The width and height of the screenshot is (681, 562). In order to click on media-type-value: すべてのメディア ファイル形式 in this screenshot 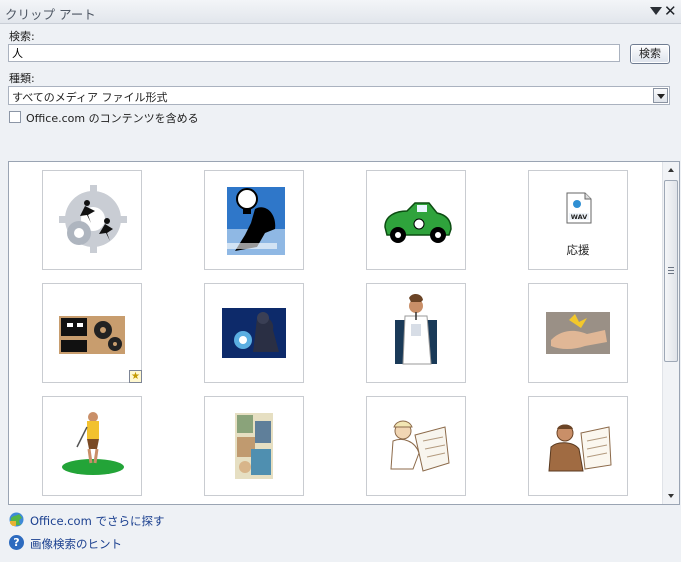, I will do `click(90, 97)`.